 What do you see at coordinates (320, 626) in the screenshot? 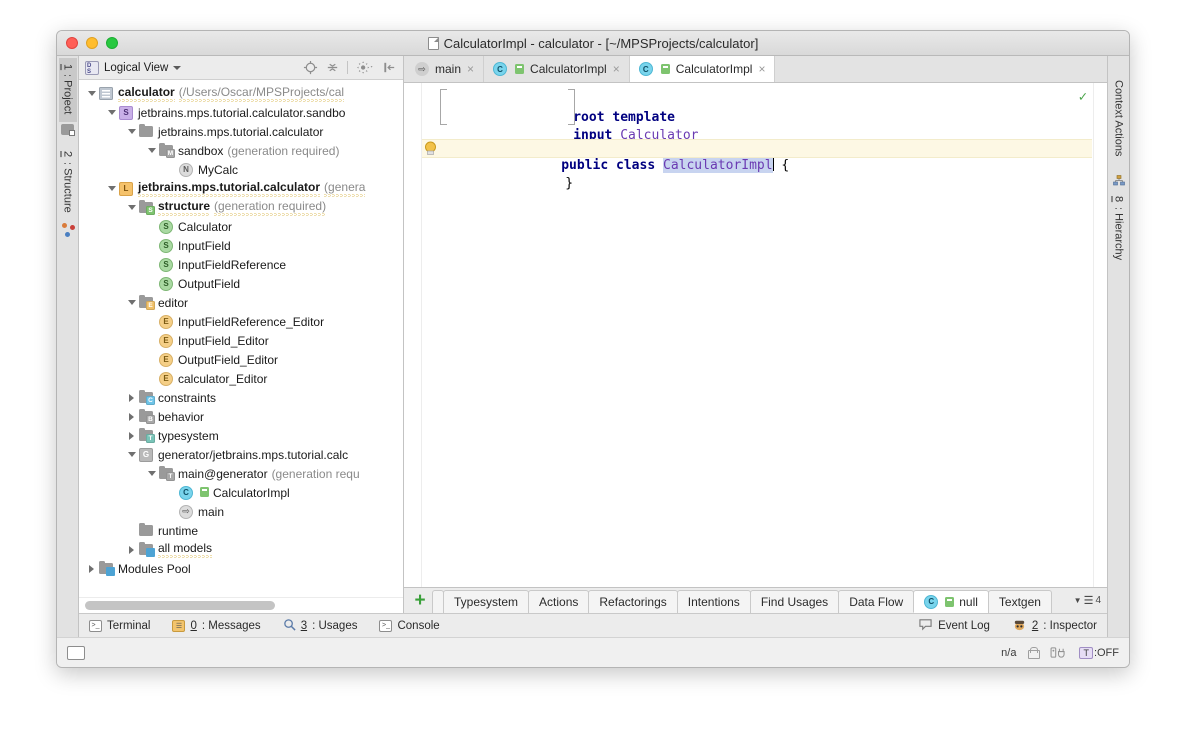
I see `status-item-usages: 3: Usages` at bounding box center [320, 626].